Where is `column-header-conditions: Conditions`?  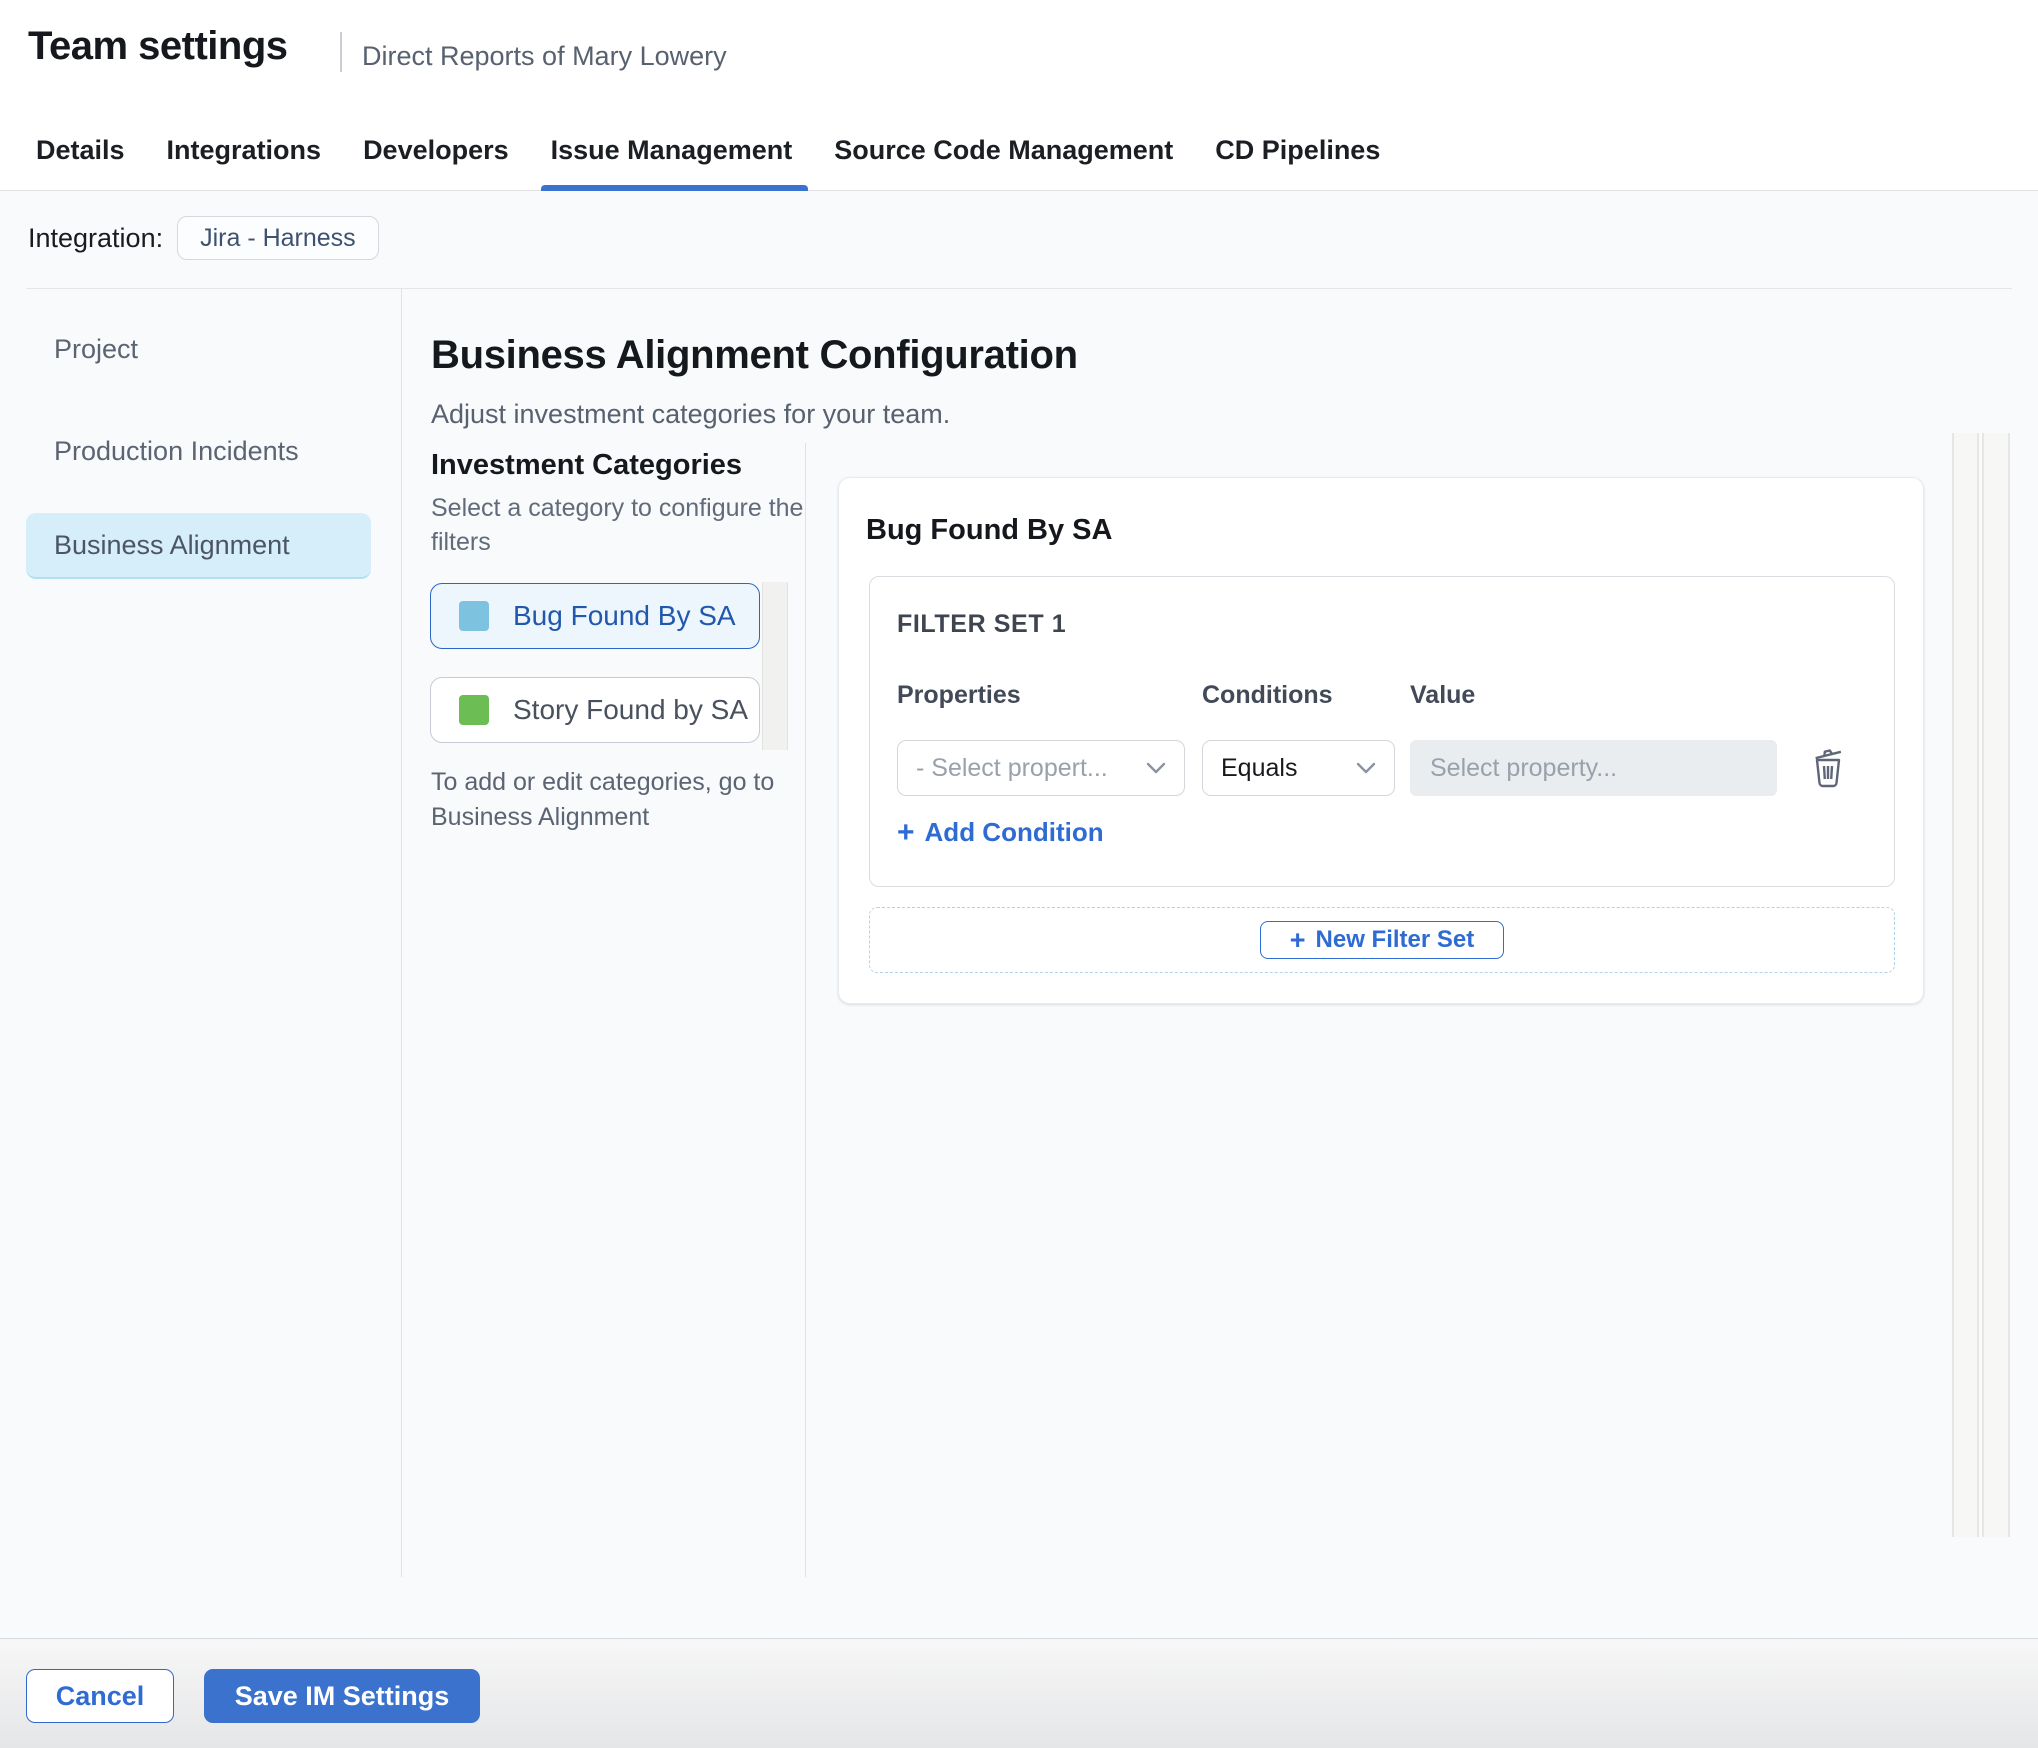 column-header-conditions: Conditions is located at coordinates (1267, 695).